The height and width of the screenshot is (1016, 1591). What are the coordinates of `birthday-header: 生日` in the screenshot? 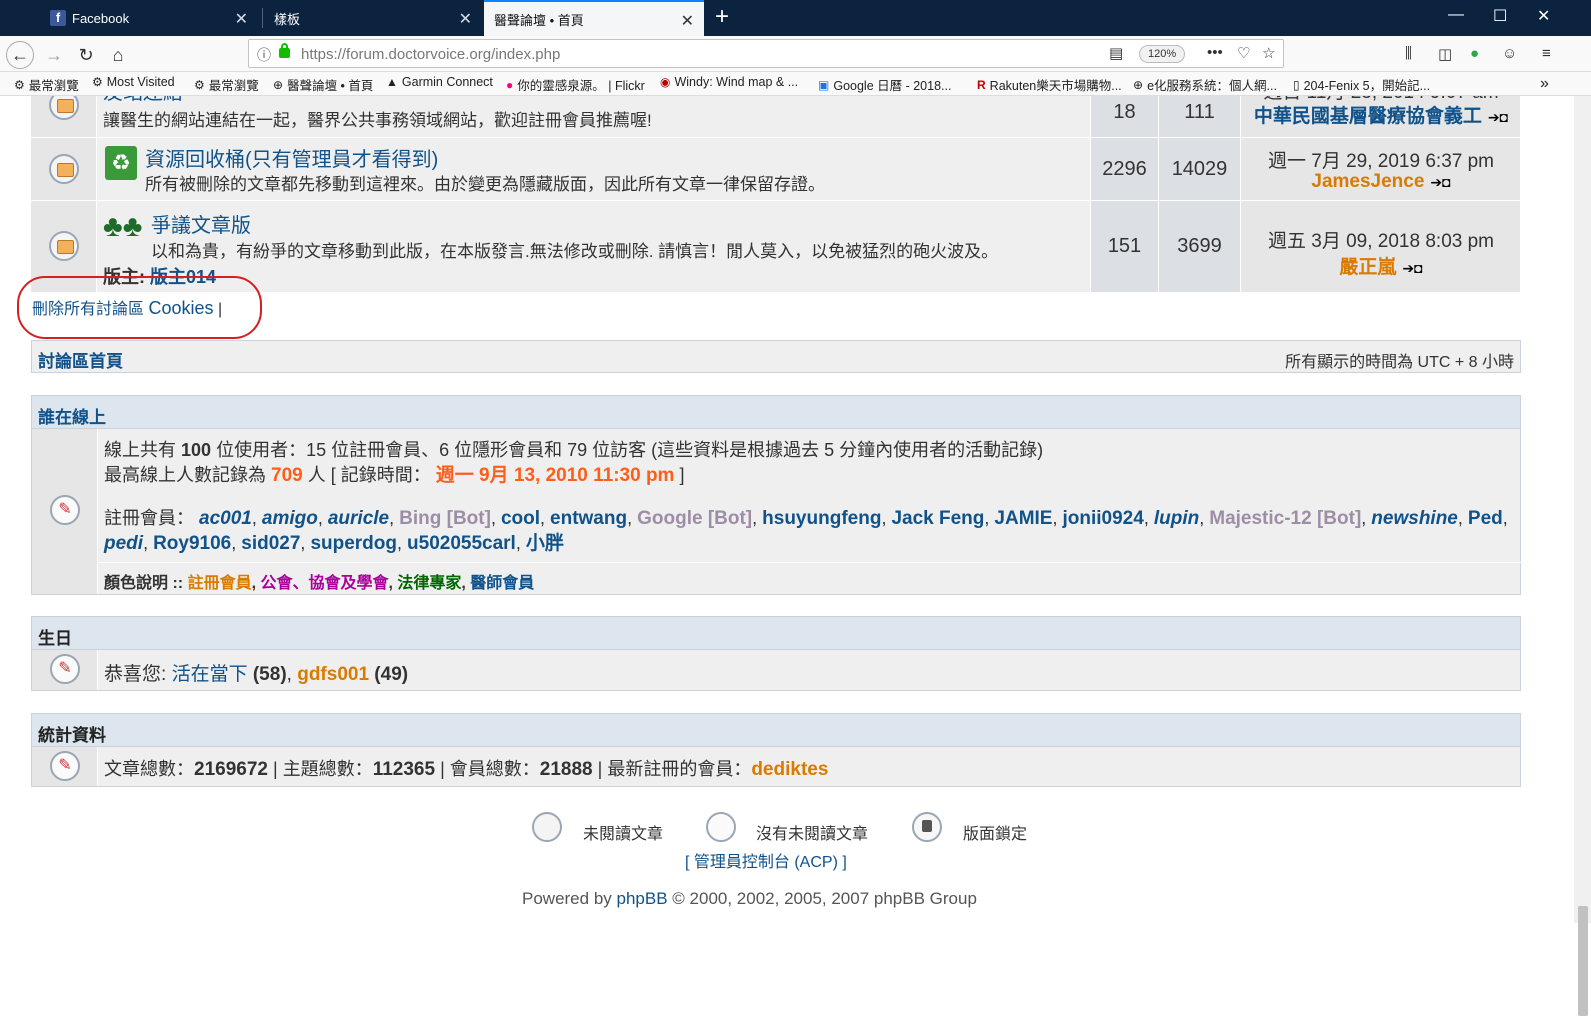 It's located at (776, 633).